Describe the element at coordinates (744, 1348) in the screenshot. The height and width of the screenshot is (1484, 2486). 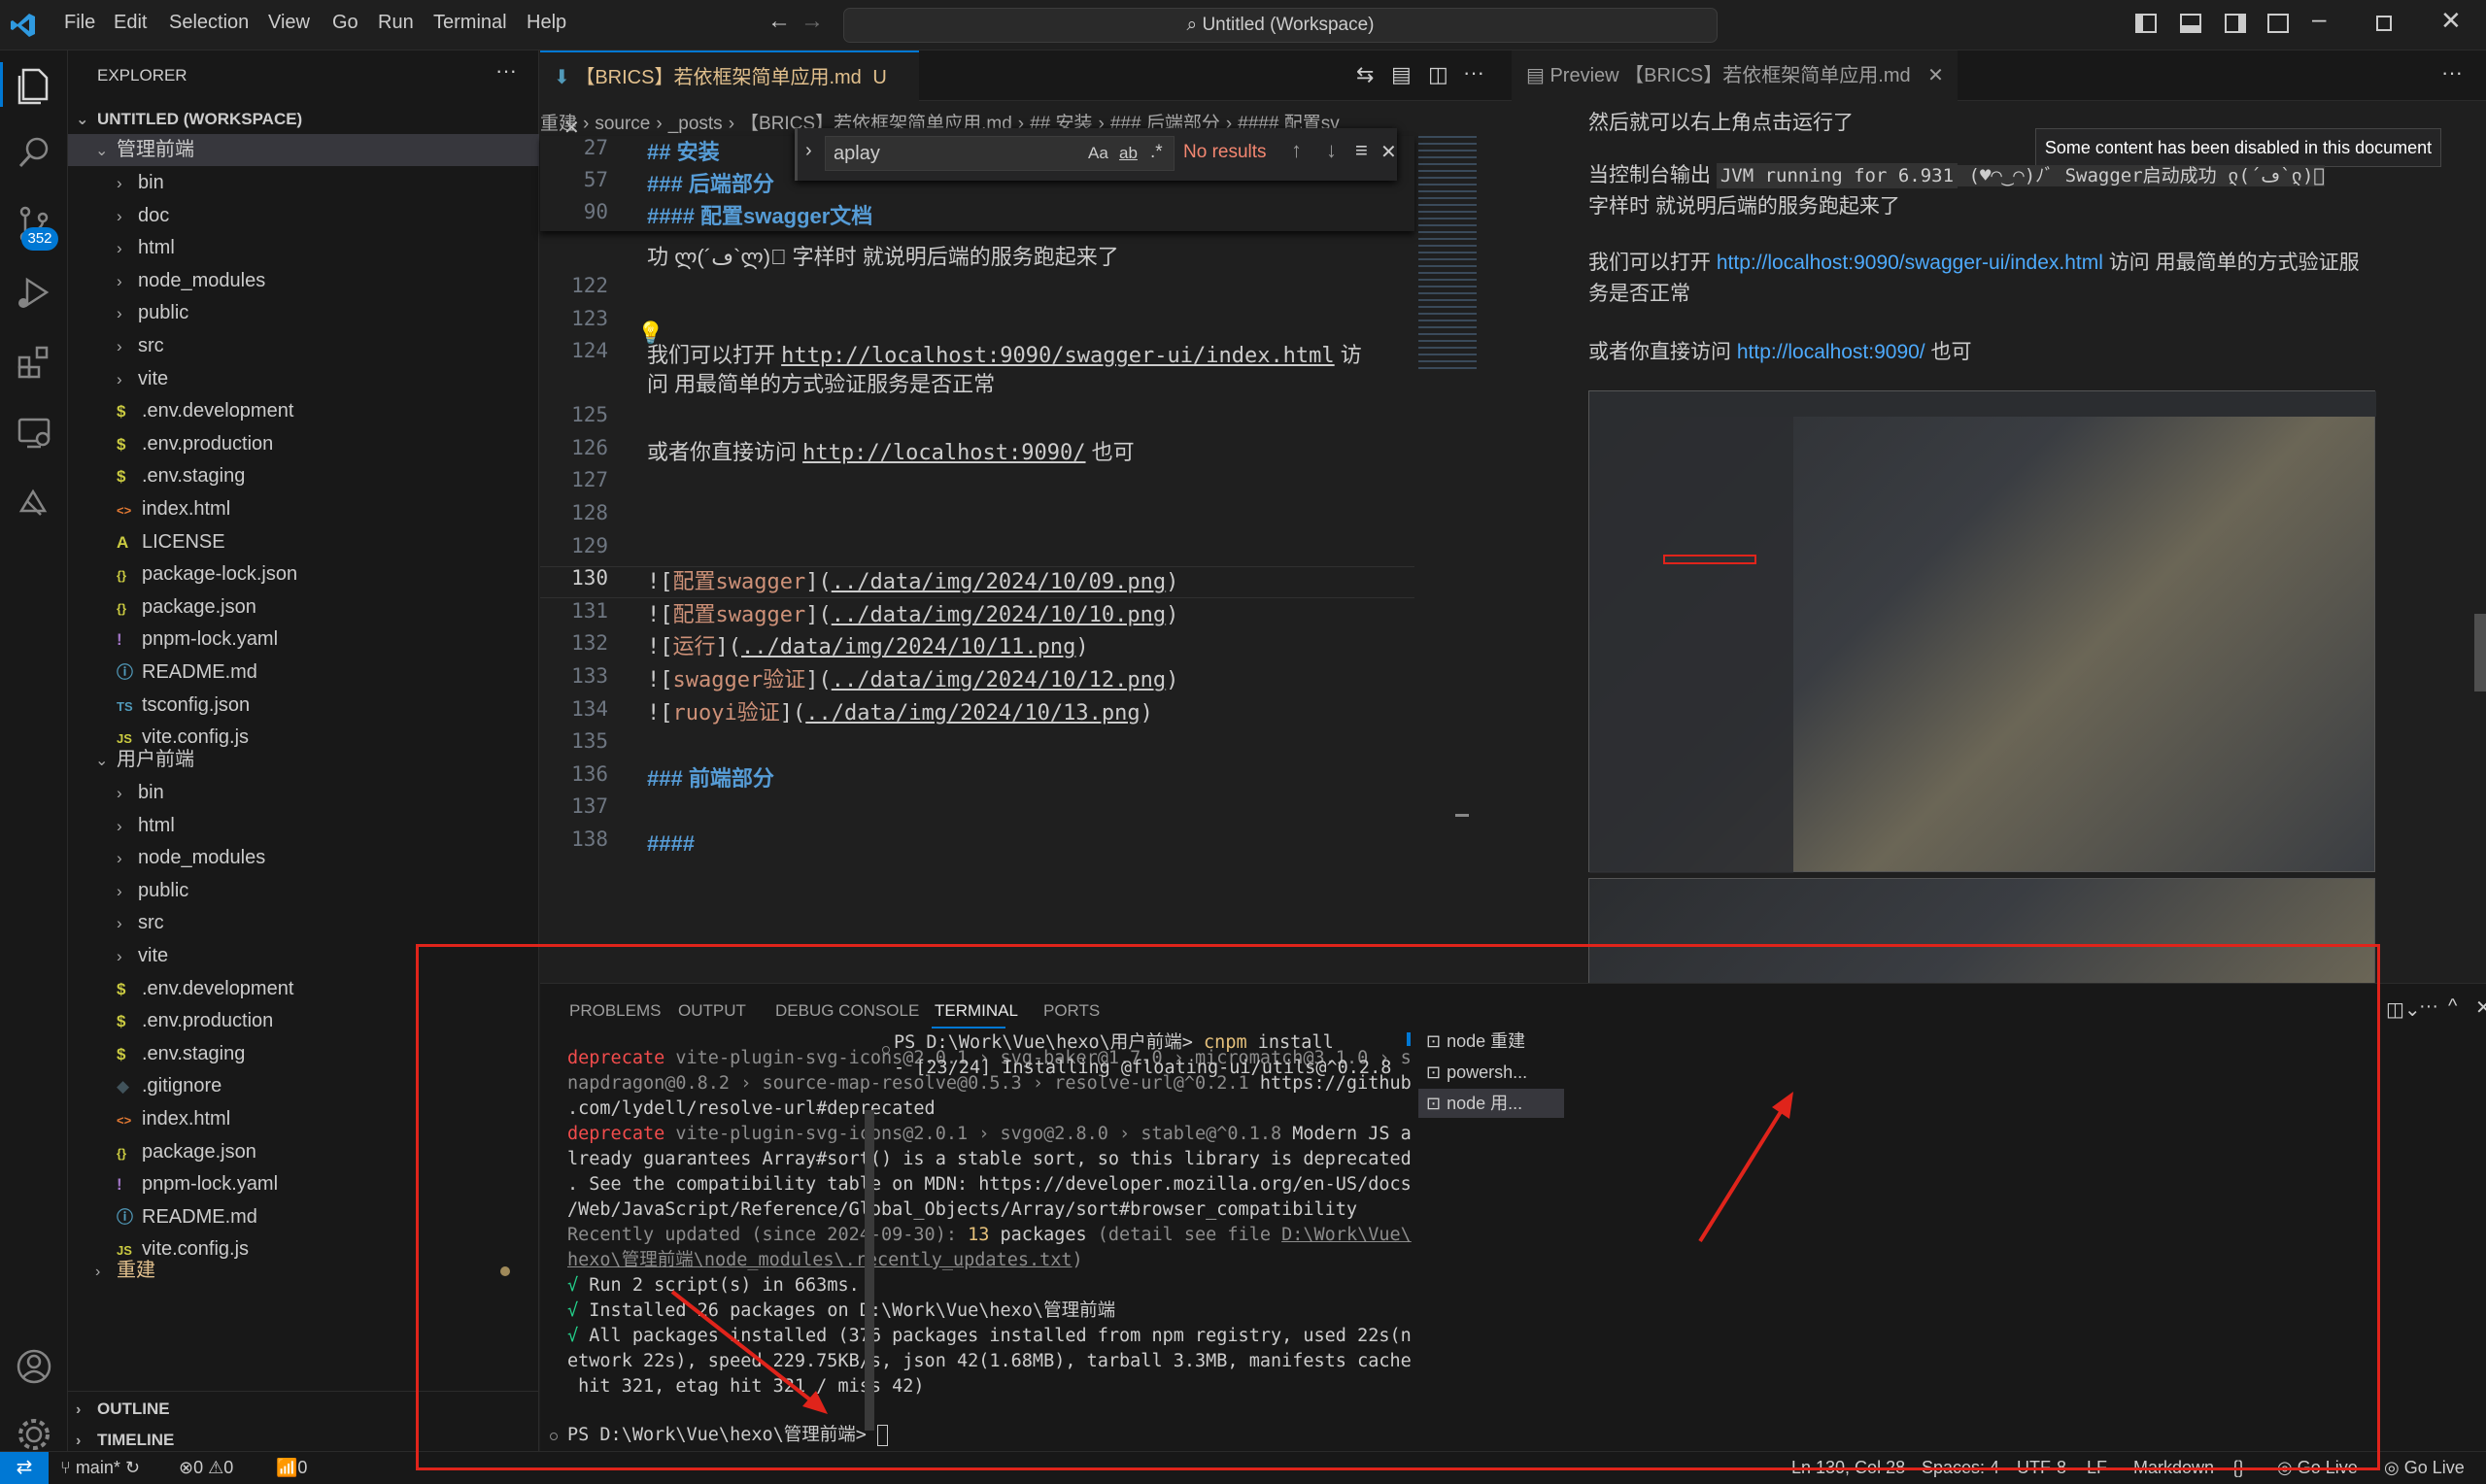
I see `arrow-to-left-prompt` at that location.